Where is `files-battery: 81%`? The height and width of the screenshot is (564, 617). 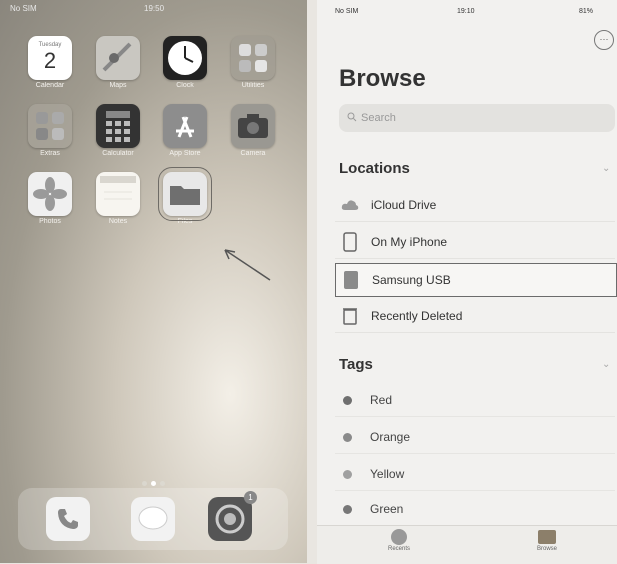 files-battery: 81% is located at coordinates (586, 11).